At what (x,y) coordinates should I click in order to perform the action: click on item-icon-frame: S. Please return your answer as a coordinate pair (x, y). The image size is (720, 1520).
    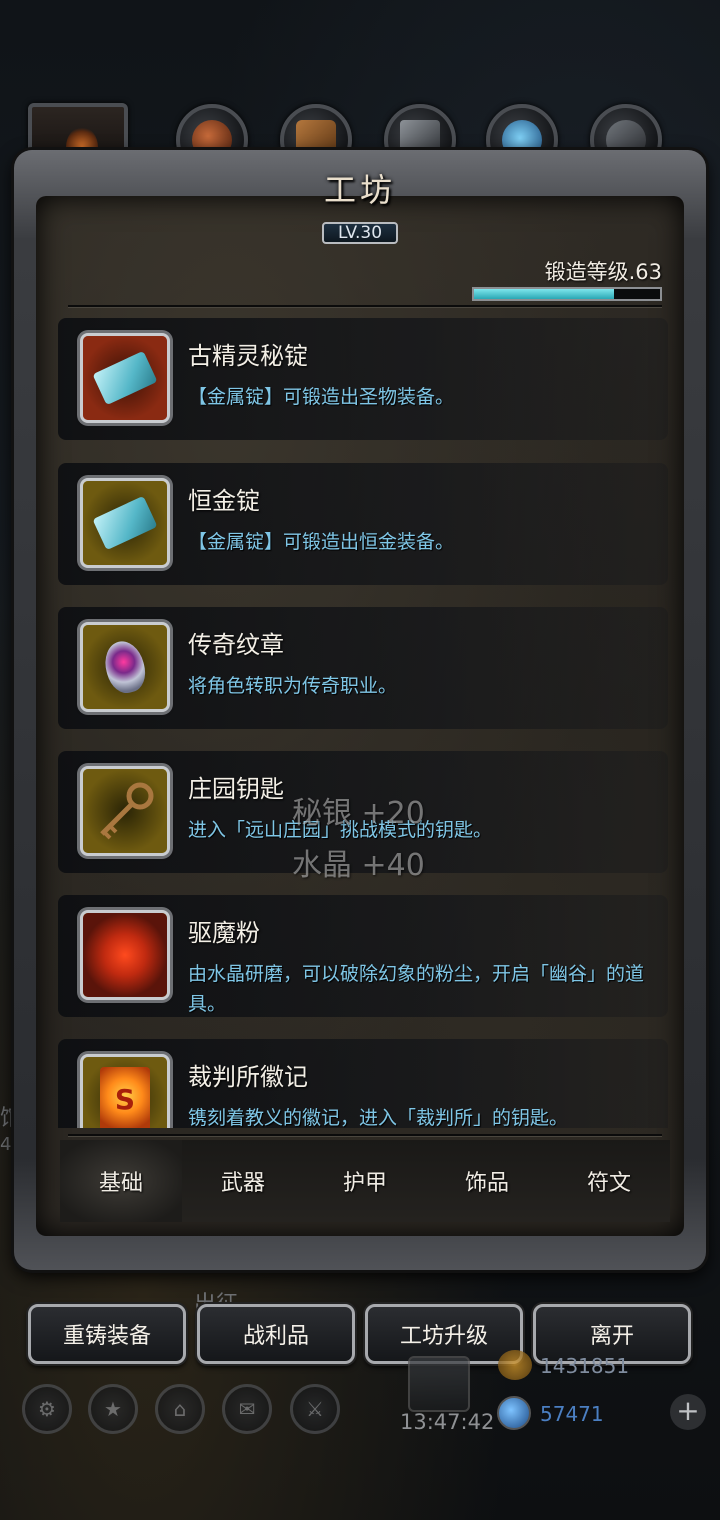
    Looking at the image, I should click on (125, 1091).